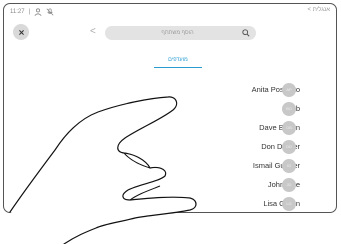 This screenshot has height=244, width=341. I want to click on avatar: DB, so click(289, 127).